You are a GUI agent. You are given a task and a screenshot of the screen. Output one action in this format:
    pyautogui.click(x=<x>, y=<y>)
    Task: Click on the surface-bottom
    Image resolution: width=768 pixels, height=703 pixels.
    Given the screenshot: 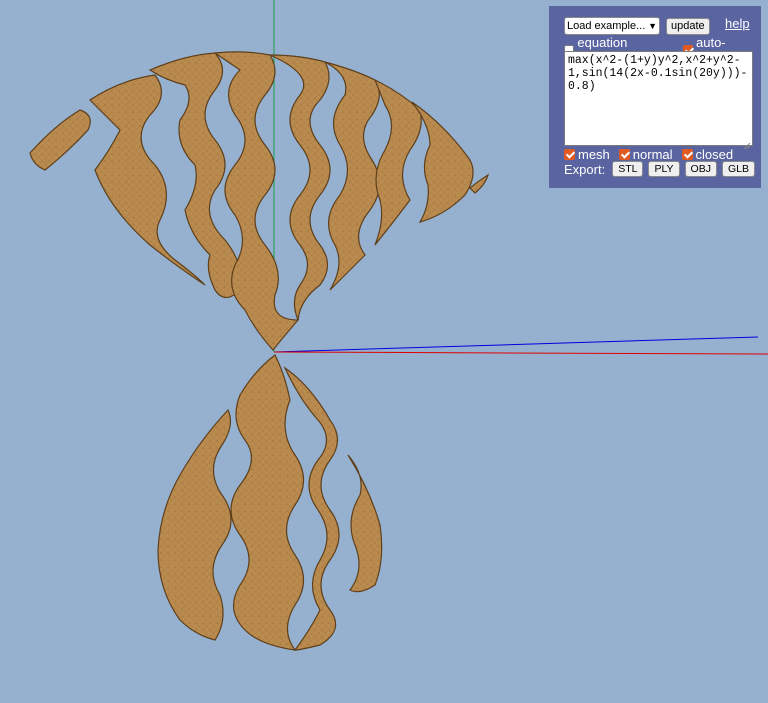 What is the action you would take?
    pyautogui.click(x=270, y=502)
    